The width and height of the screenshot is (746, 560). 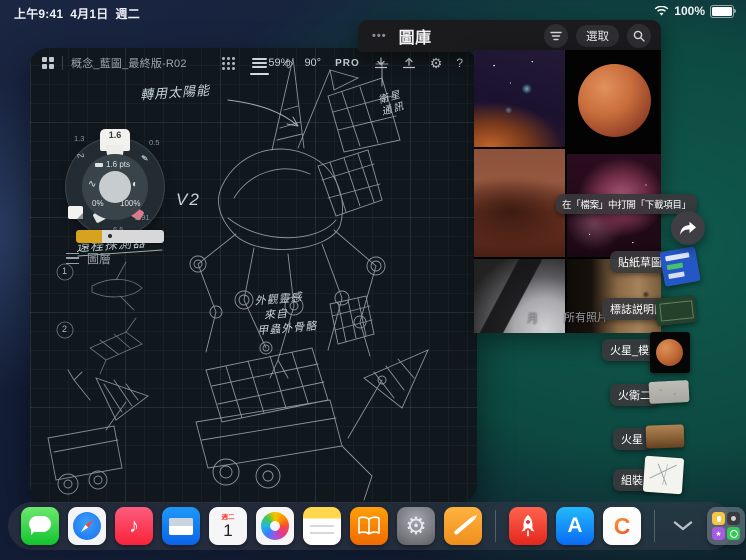 What do you see at coordinates (509, 36) in the screenshot?
I see `photos-window-header: ••• 圖庫 選取` at bounding box center [509, 36].